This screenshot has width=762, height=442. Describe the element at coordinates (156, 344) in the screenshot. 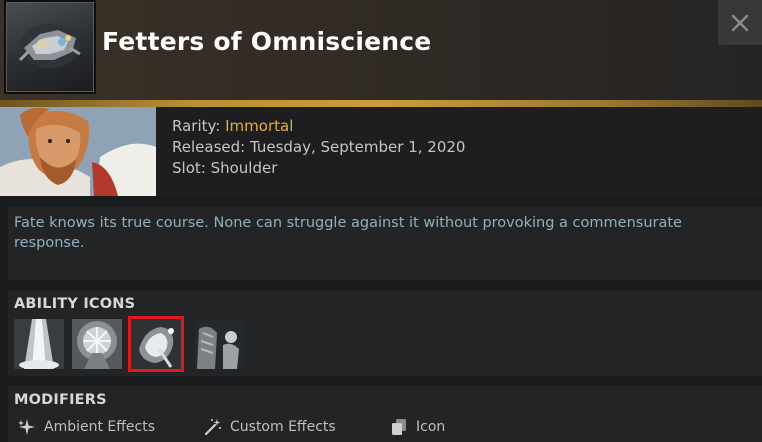

I see `ability-icon-glowing-hand` at that location.